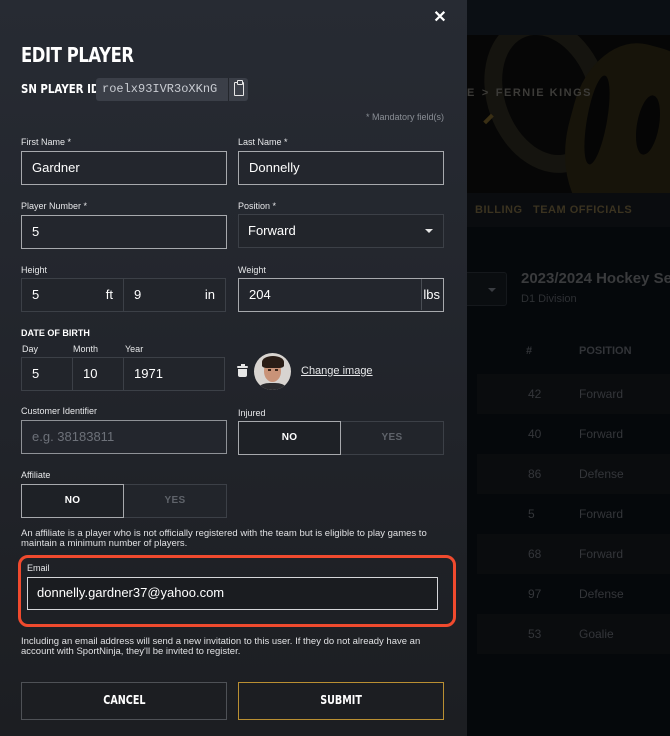  I want to click on trash-icon, so click(242, 370).